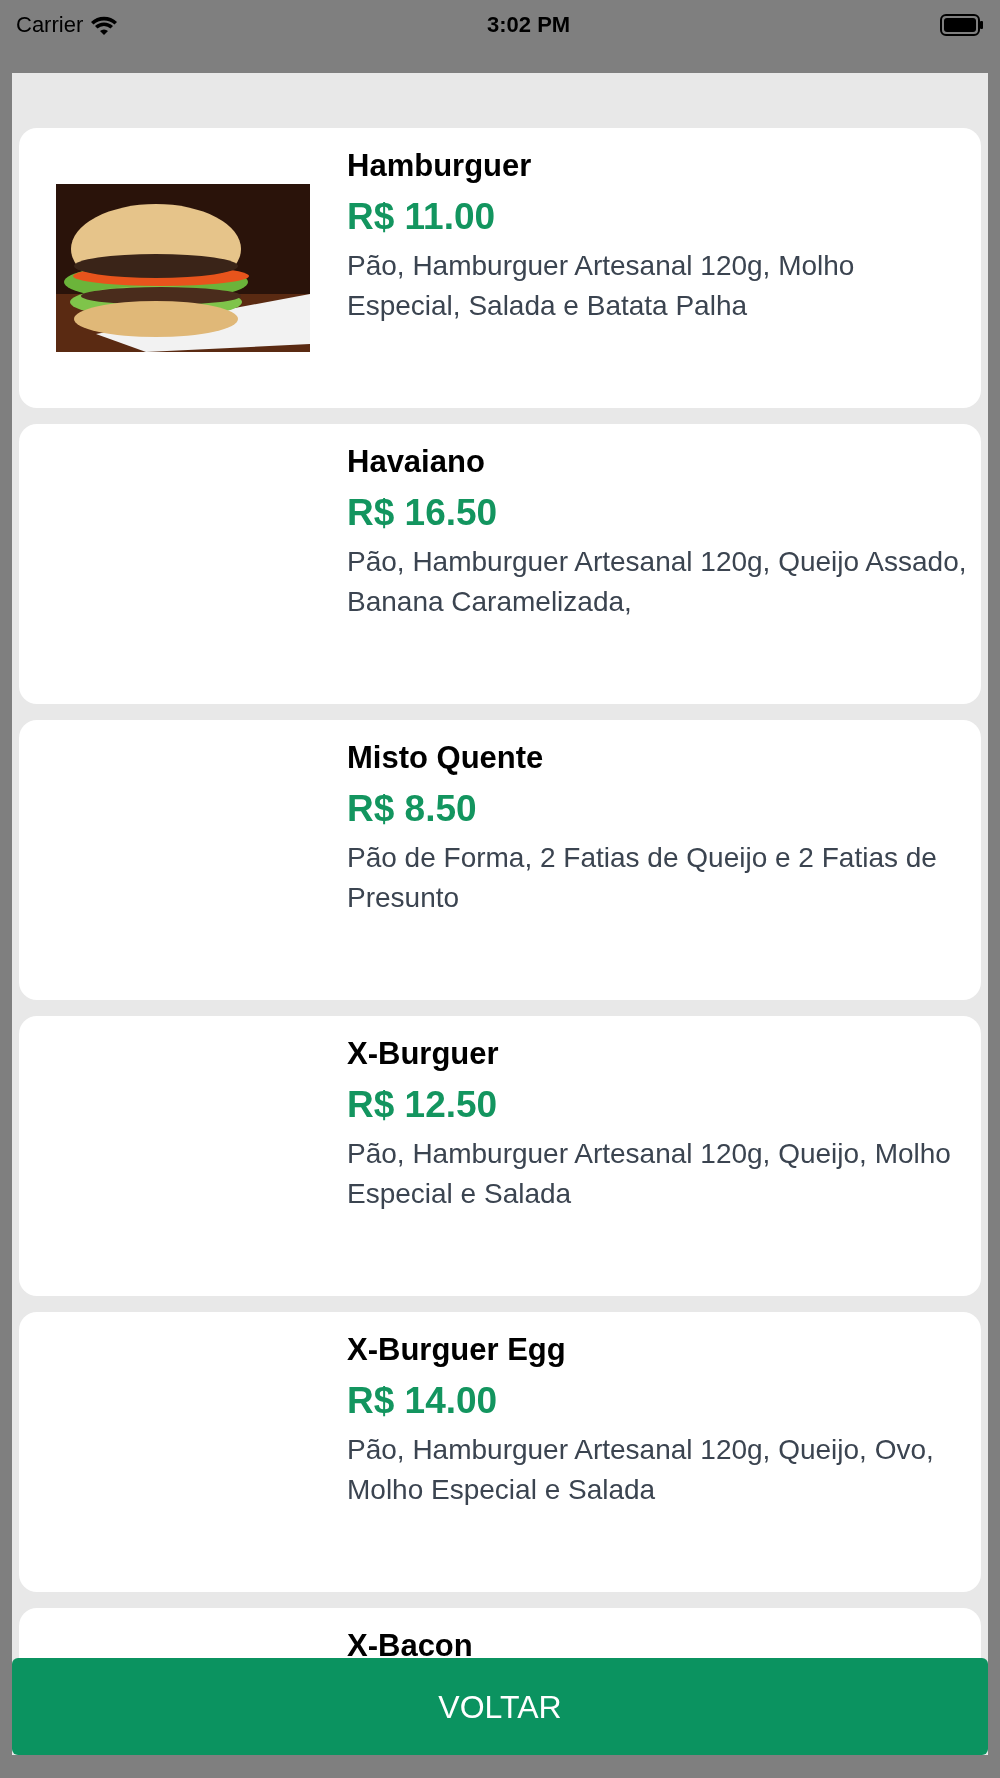  What do you see at coordinates (446, 758) in the screenshot?
I see `product-name: Misto Quente` at bounding box center [446, 758].